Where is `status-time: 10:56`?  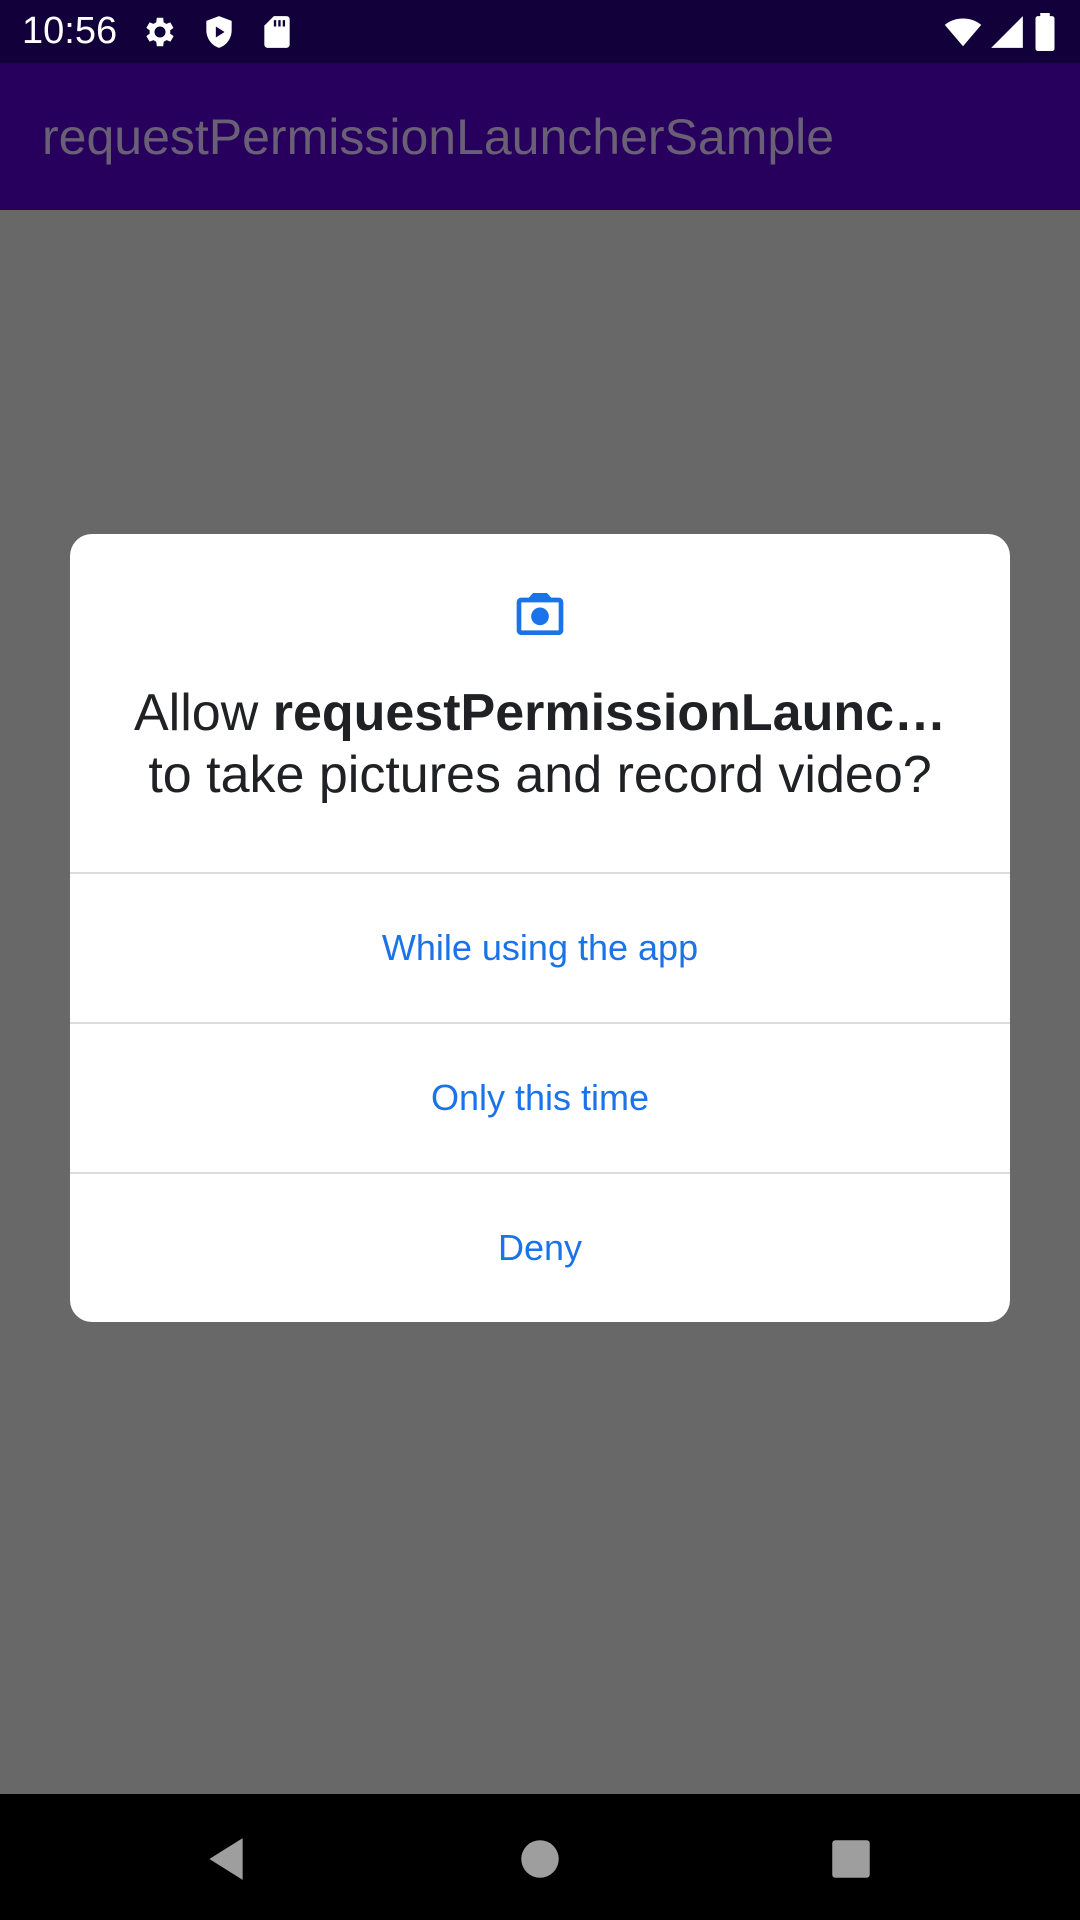
status-time: 10:56 is located at coordinates (70, 31).